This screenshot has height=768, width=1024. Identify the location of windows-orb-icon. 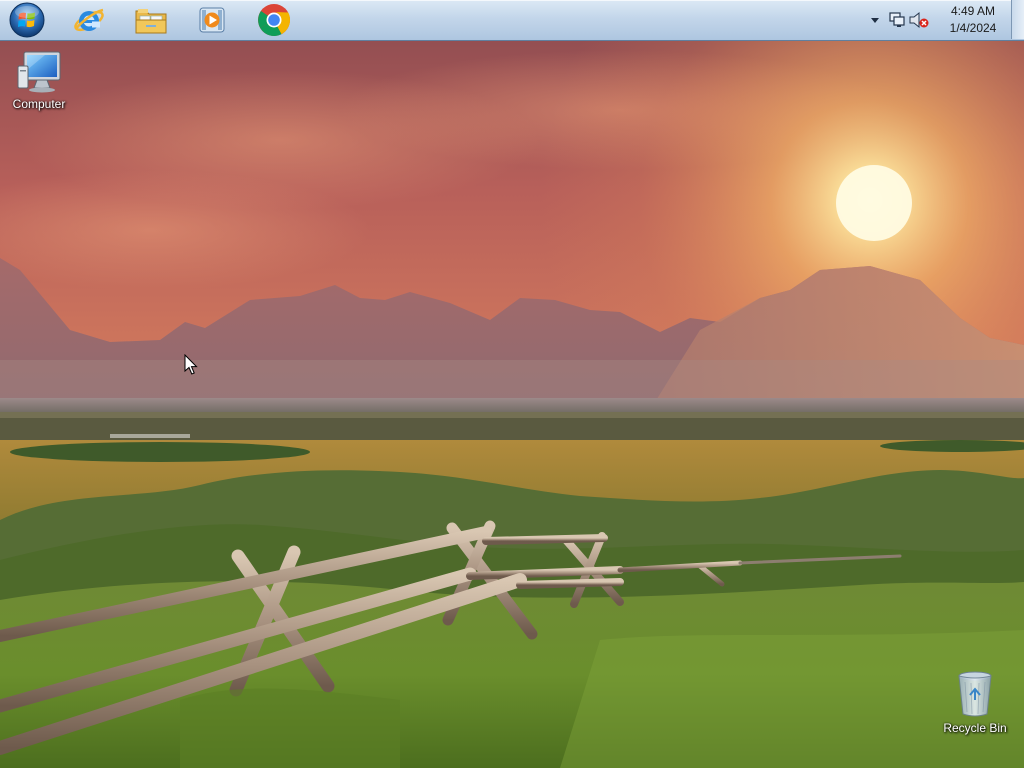
(27, 20).